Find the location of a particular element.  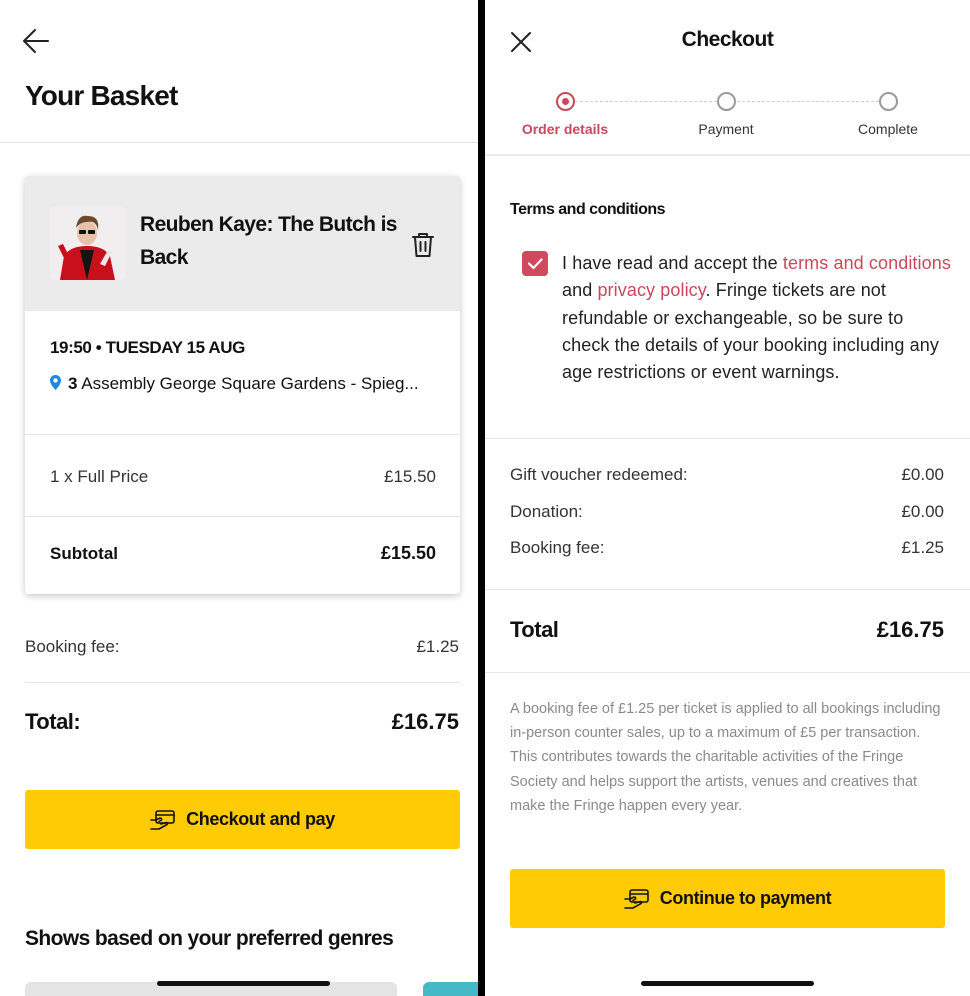

step-order-details-label: Order details is located at coordinates (565, 129).